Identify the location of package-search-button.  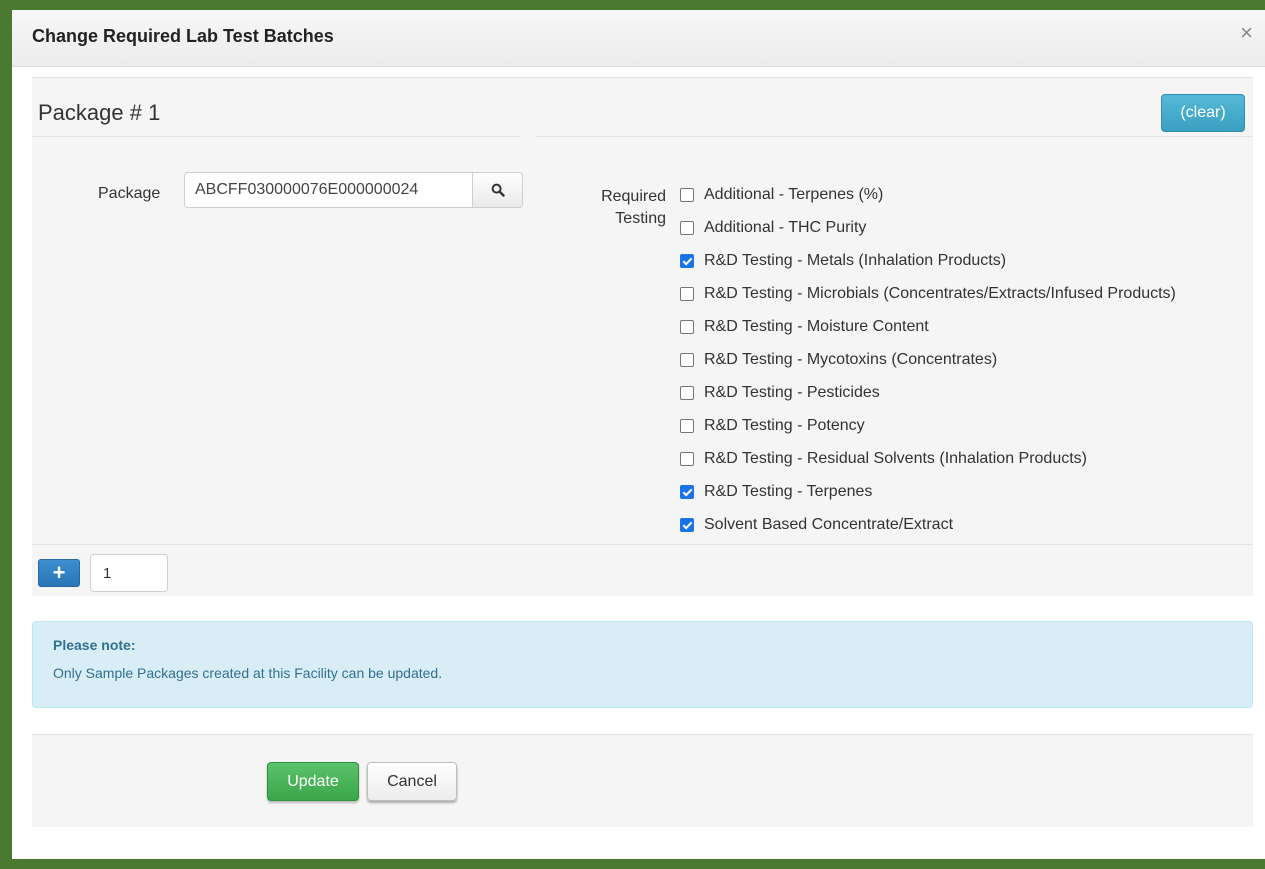
(497, 190).